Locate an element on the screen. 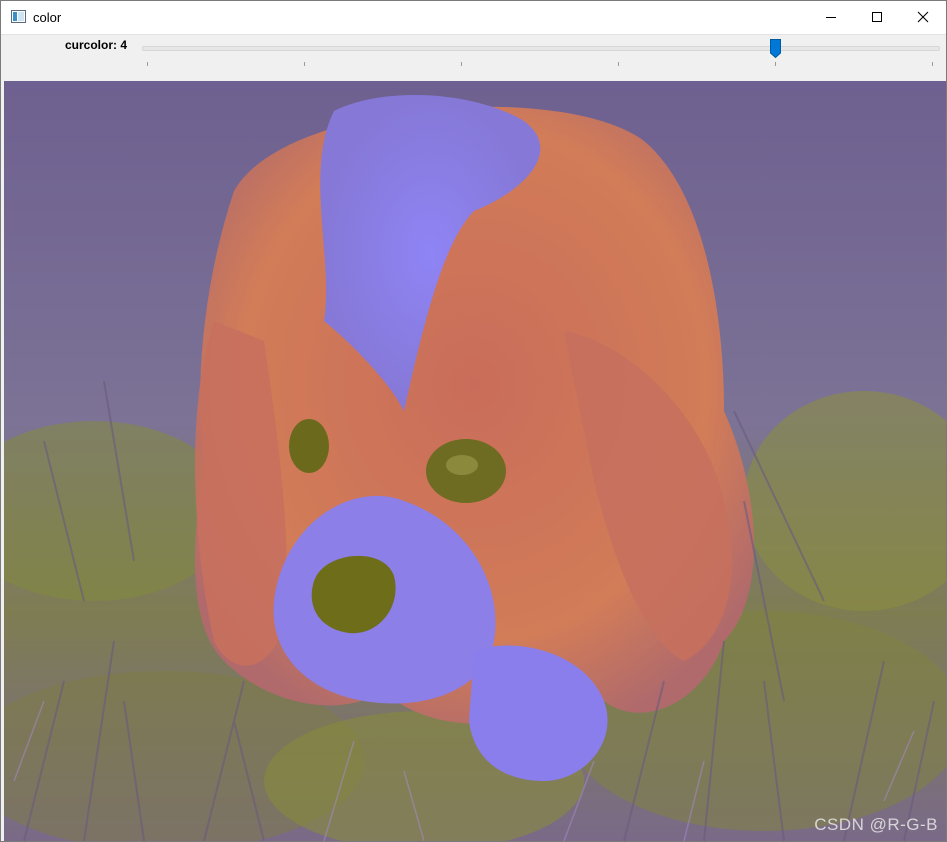  trackbar-label: curcolor: 4 is located at coordinates (96, 45).